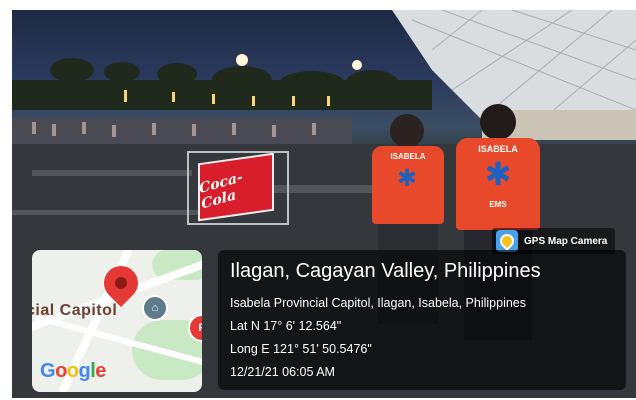 This screenshot has height=400, width=636. What do you see at coordinates (301, 349) in the screenshot?
I see `longitude-readout: Long E 121° 51' 50.5476"` at bounding box center [301, 349].